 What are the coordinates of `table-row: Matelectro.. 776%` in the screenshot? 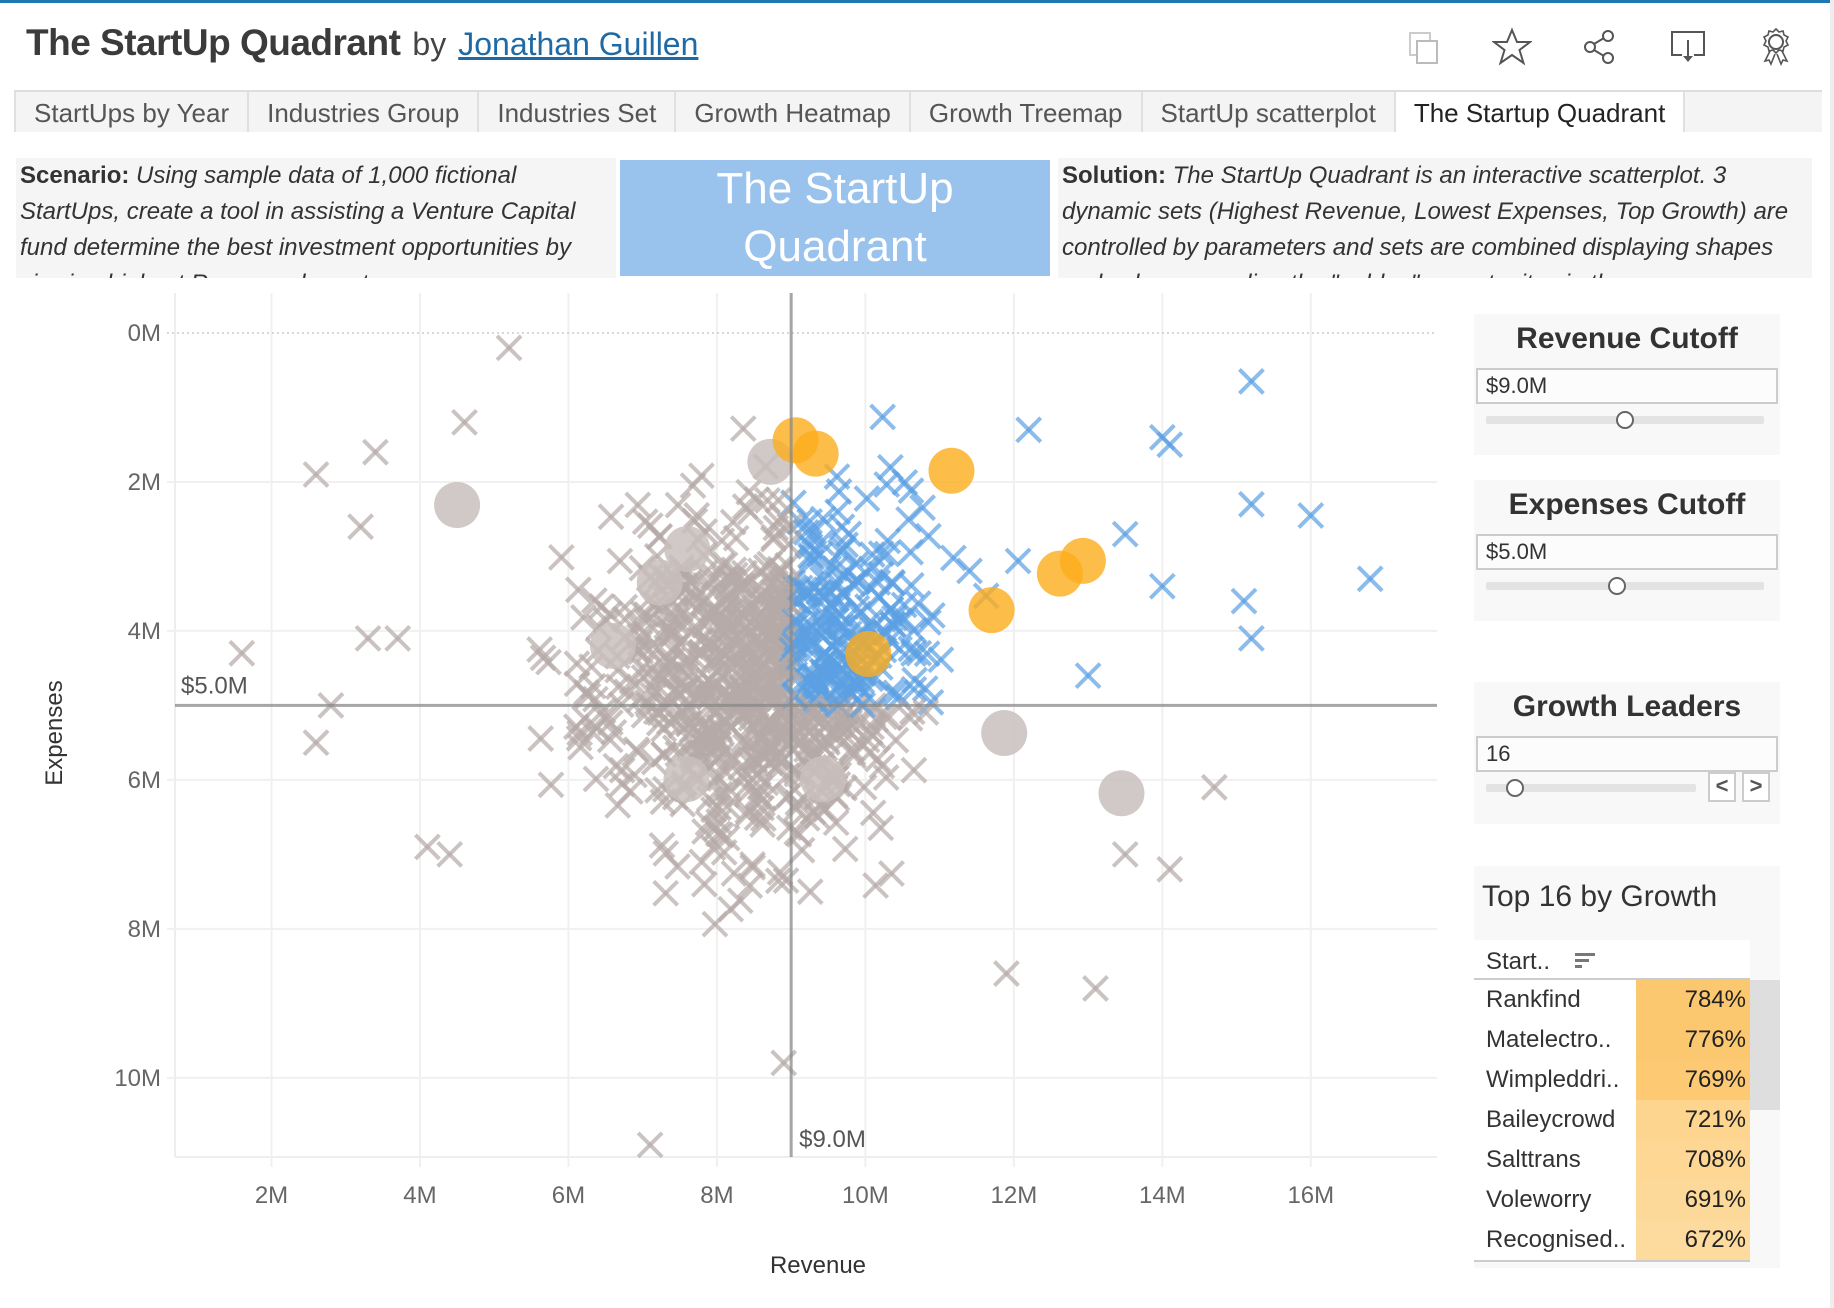 It's located at (1612, 1040).